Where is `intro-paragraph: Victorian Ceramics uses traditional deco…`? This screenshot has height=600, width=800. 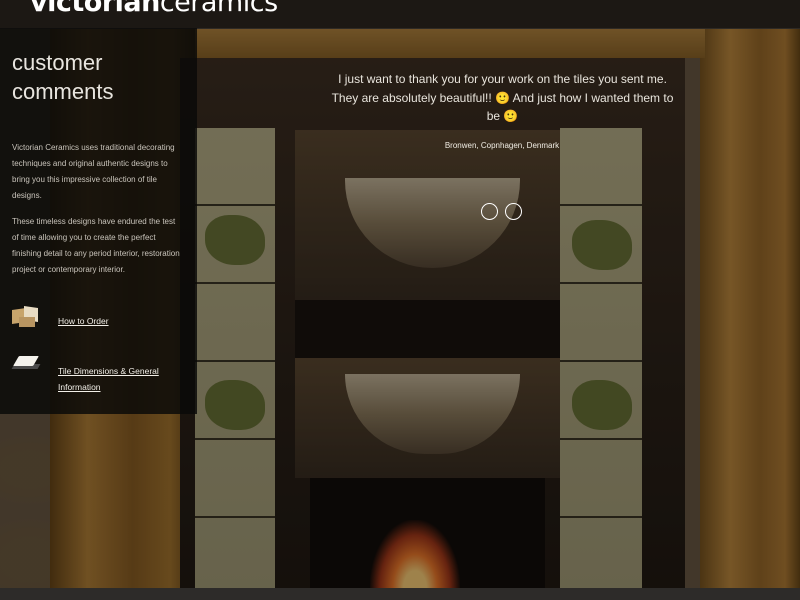 intro-paragraph: Victorian Ceramics uses traditional deco… is located at coordinates (93, 171).